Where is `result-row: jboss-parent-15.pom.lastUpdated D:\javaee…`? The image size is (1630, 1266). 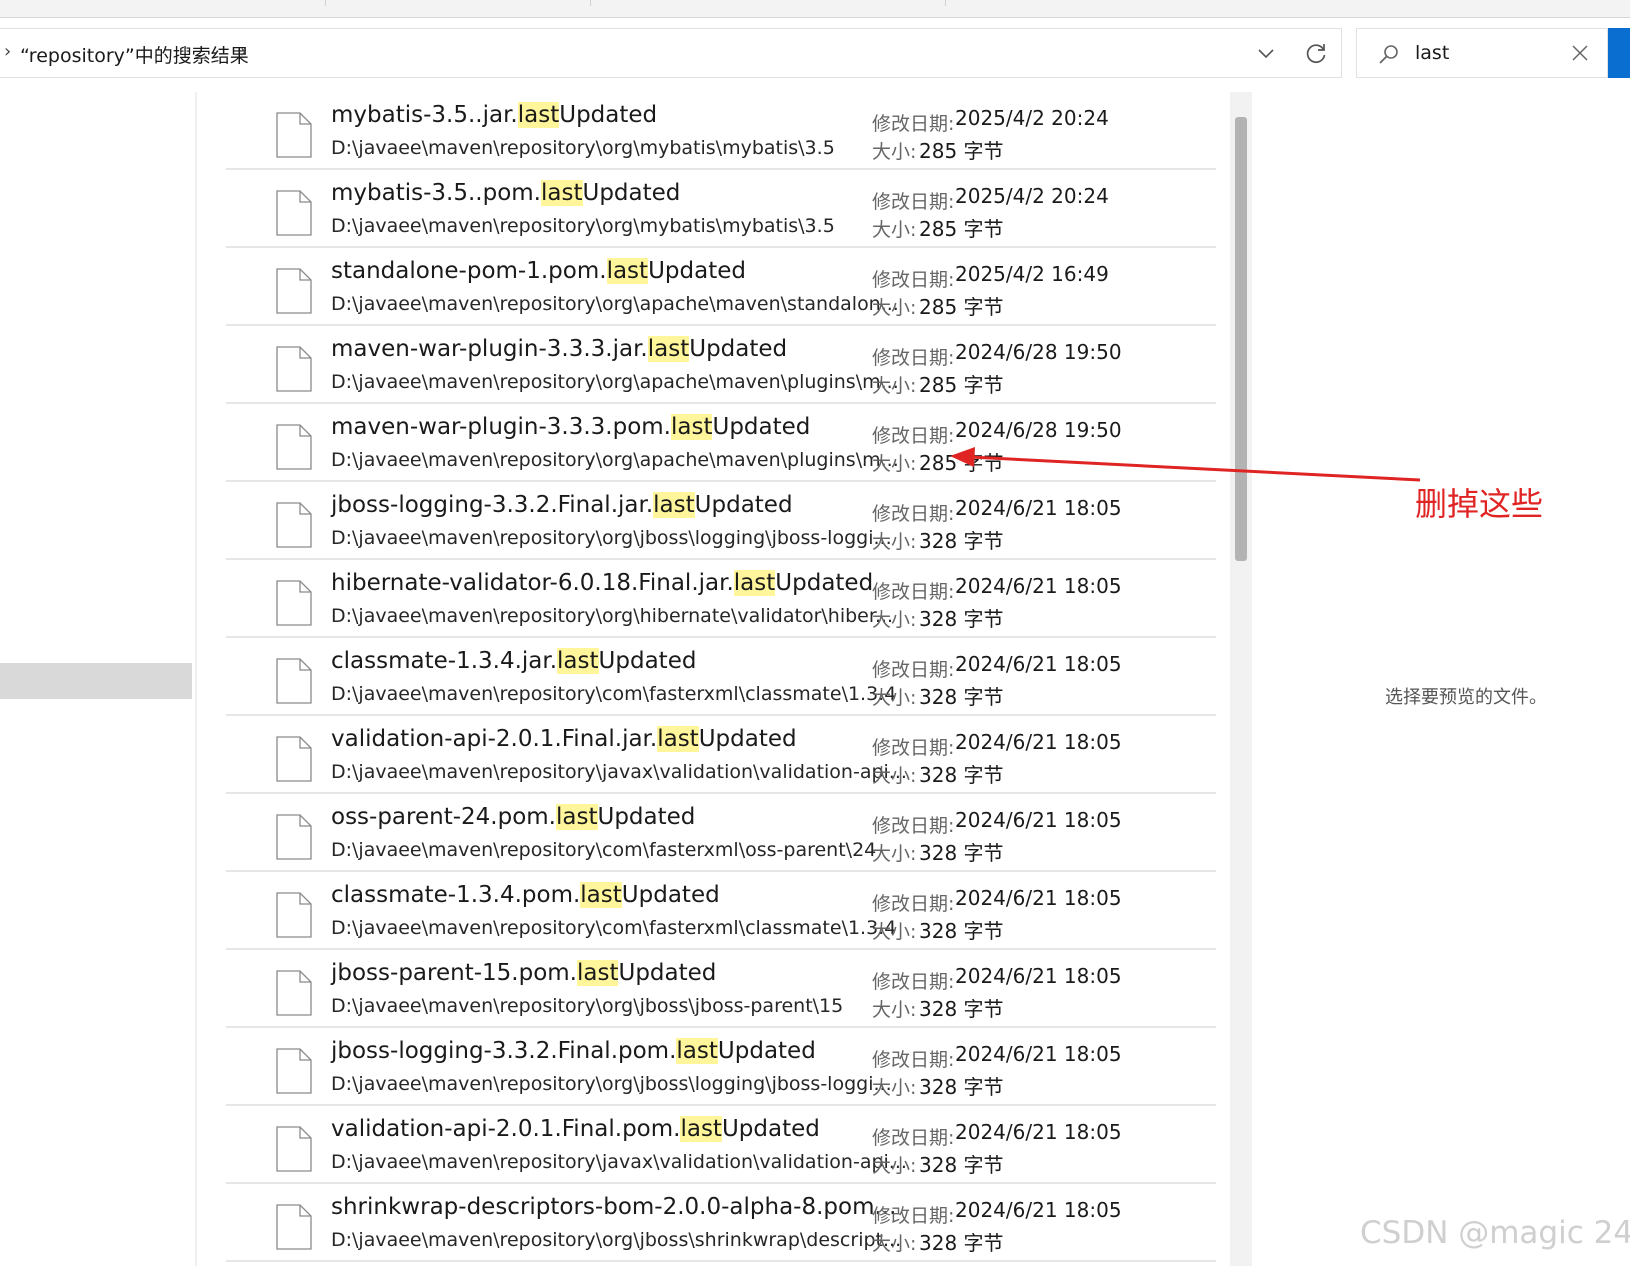
result-row: jboss-parent-15.pom.lastUpdated D:\javaee… is located at coordinates (721, 989).